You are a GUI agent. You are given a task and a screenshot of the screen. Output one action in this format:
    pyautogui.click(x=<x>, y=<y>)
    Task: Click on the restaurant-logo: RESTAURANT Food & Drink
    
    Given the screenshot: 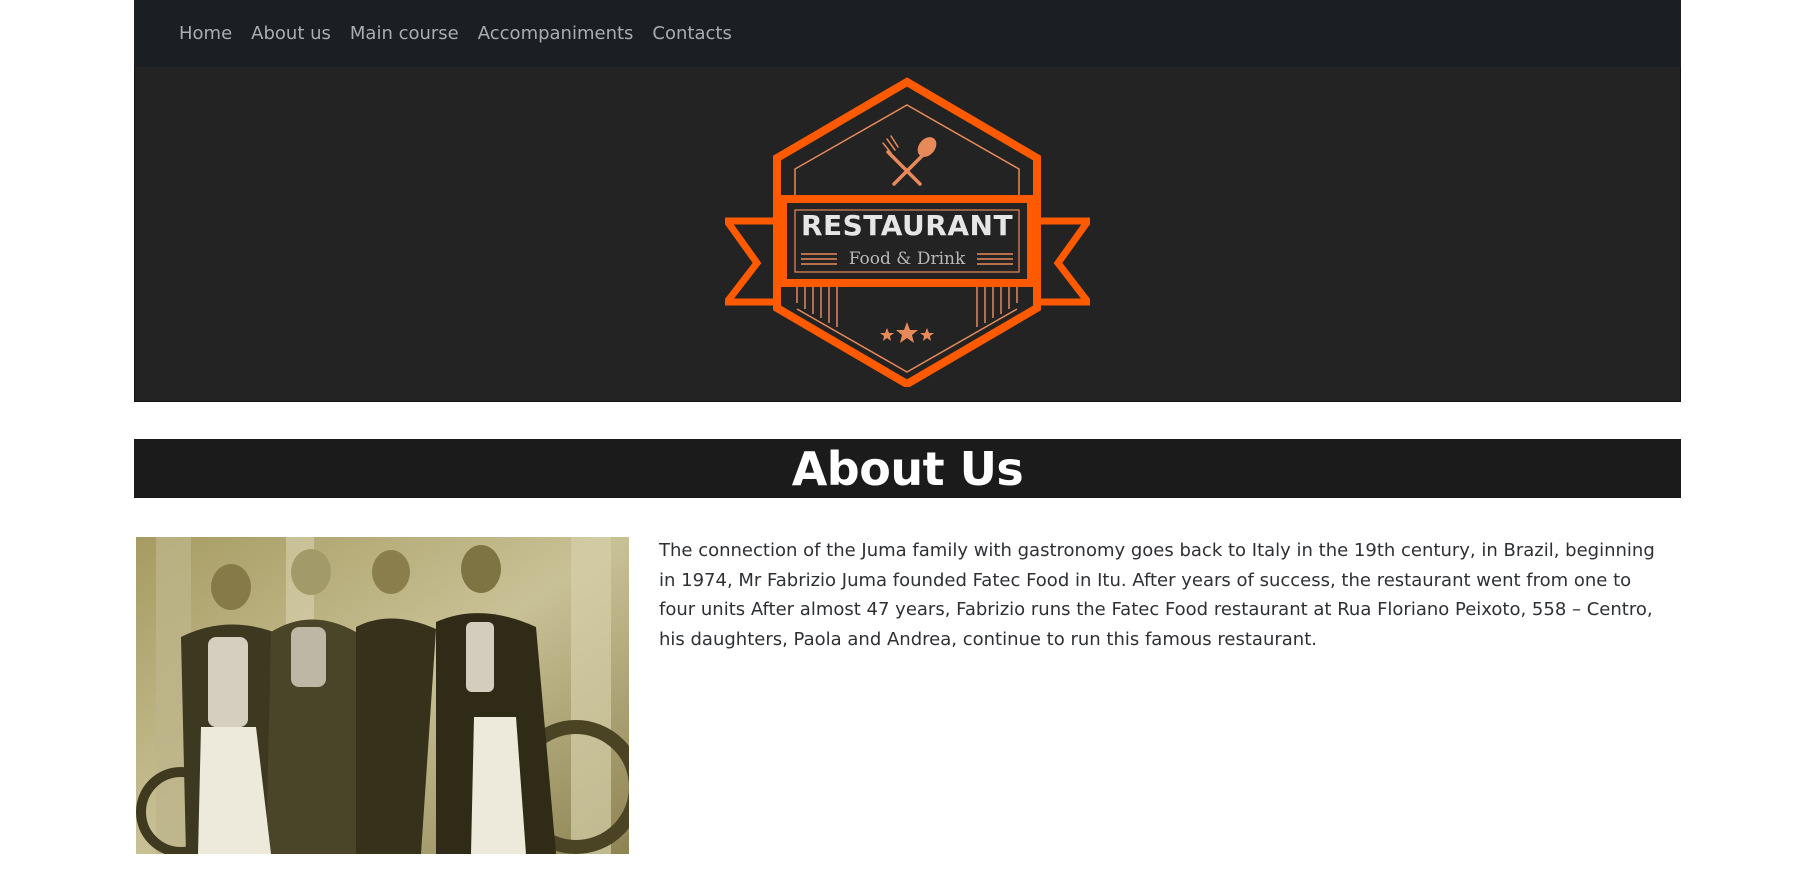 What is the action you would take?
    pyautogui.click(x=907, y=232)
    